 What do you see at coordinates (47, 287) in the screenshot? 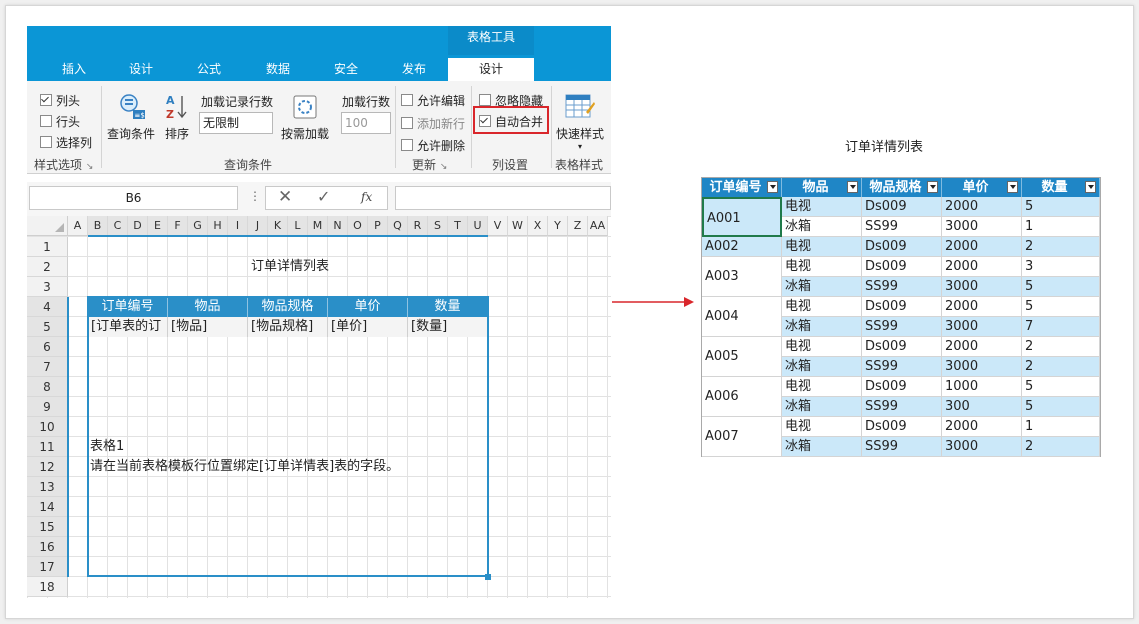
I see `row-header-3: 3` at bounding box center [47, 287].